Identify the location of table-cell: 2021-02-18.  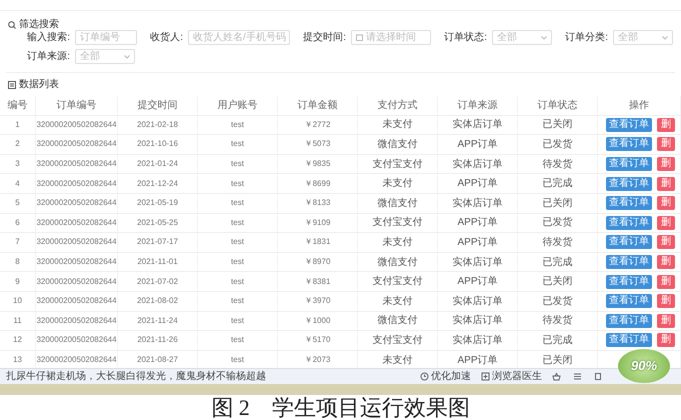
(158, 125).